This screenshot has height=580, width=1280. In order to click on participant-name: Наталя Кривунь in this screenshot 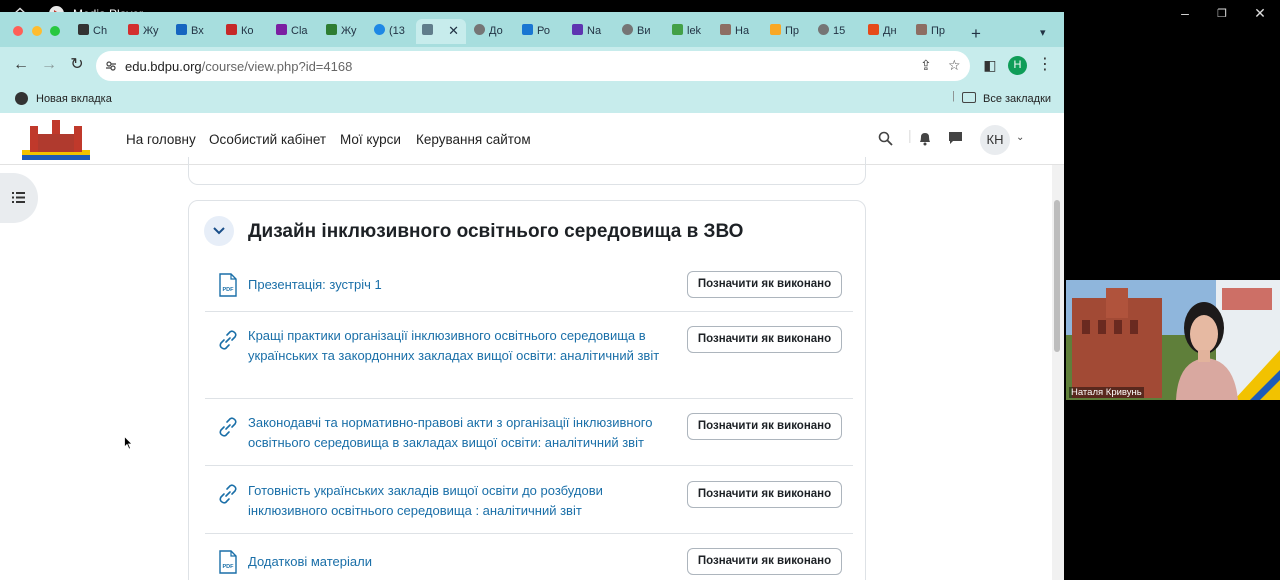, I will do `click(1106, 392)`.